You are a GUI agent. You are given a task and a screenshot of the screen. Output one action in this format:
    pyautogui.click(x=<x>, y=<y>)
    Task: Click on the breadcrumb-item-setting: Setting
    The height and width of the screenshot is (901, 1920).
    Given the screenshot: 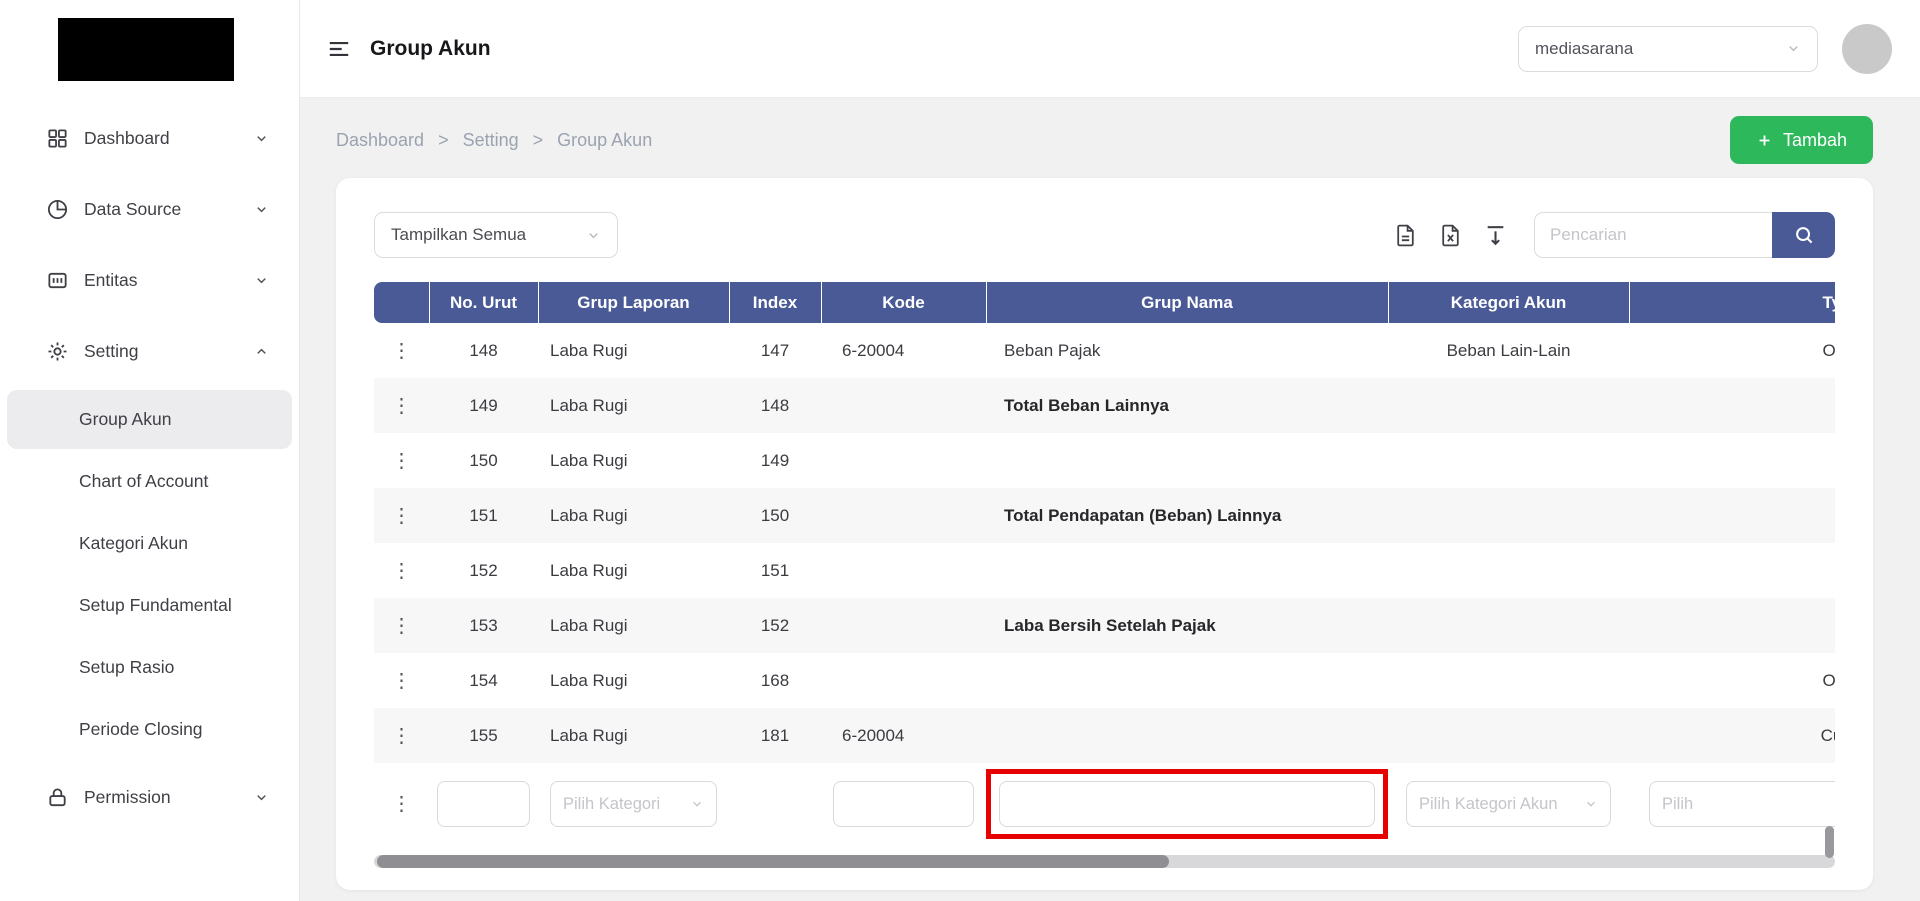 What is the action you would take?
    pyautogui.click(x=491, y=140)
    